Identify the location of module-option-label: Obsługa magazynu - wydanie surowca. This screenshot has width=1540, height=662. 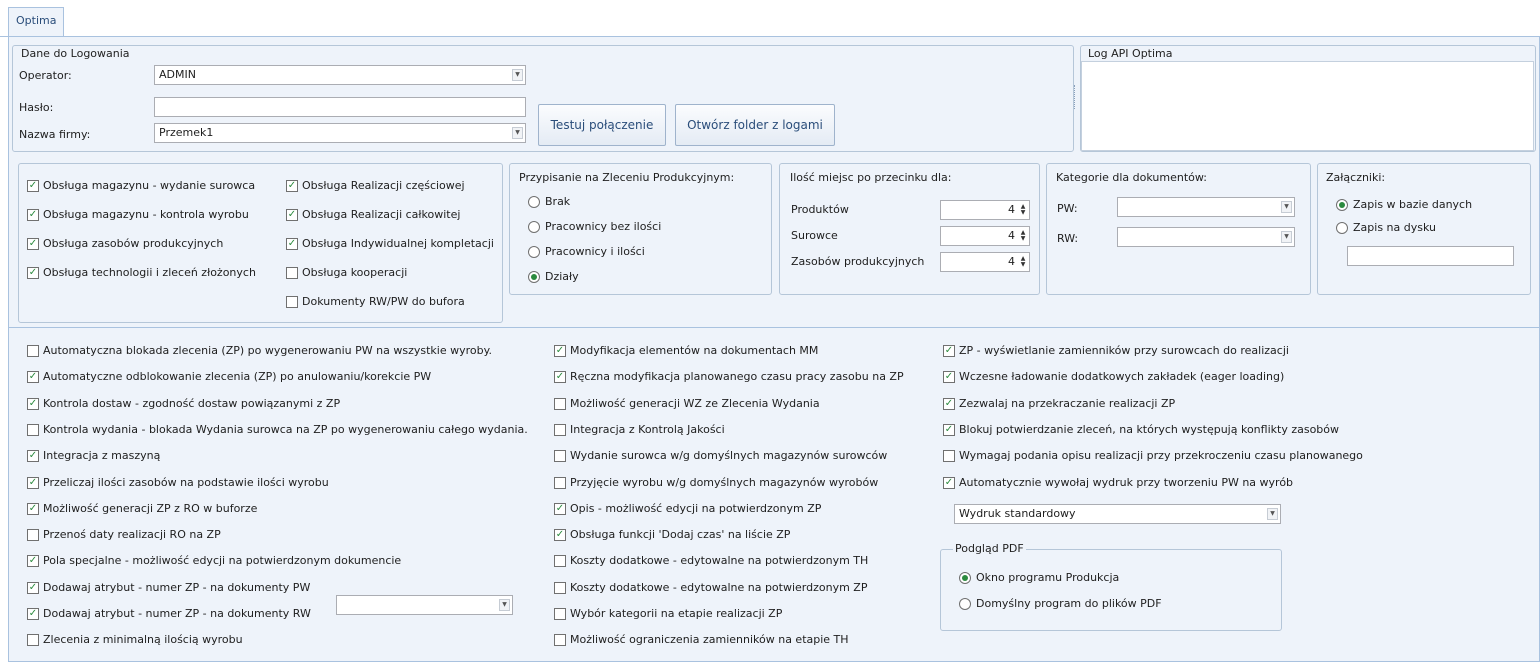
(149, 185).